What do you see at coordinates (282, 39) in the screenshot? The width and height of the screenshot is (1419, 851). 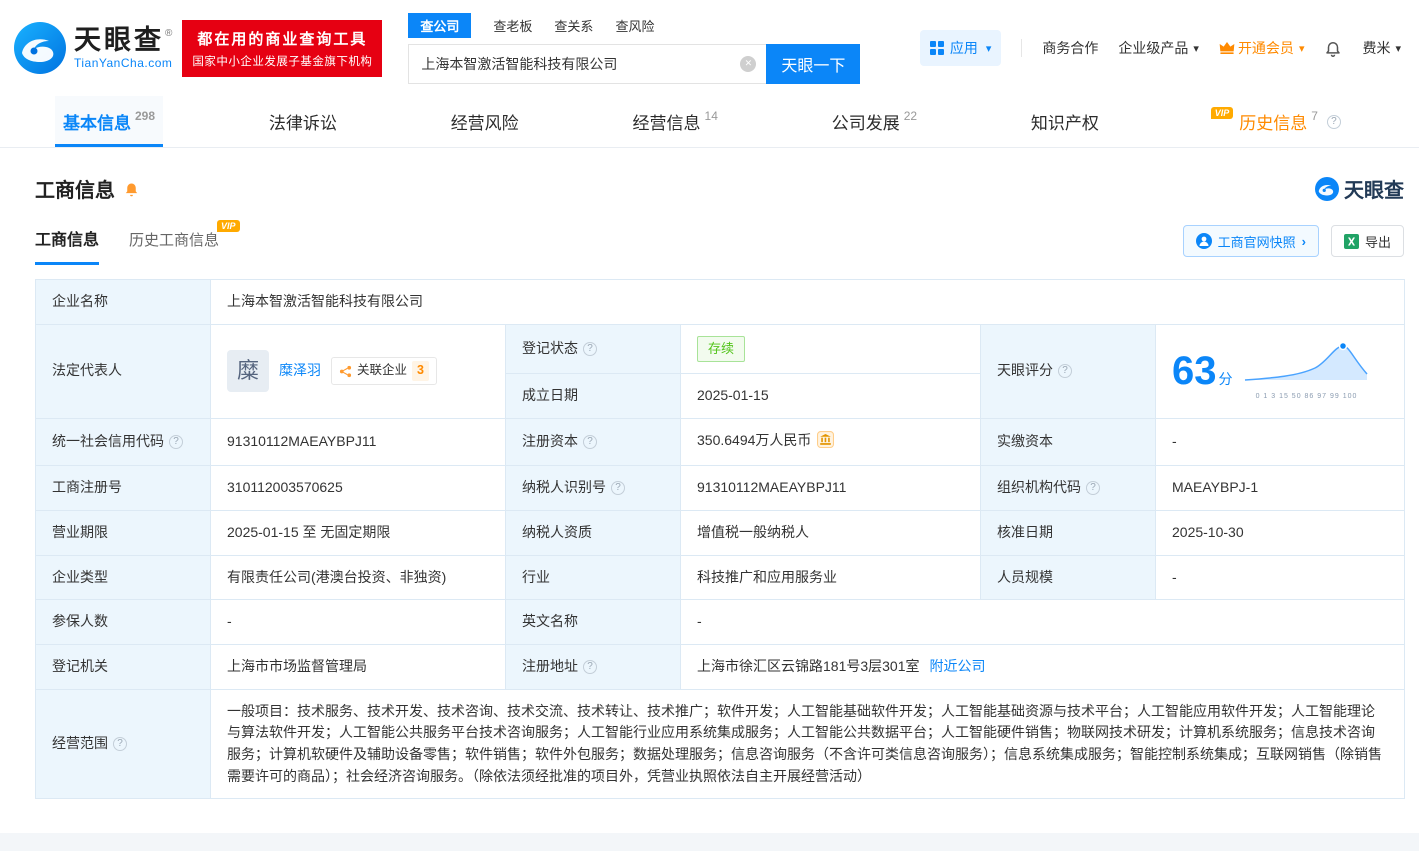 I see `slogan-line1: 都在用的商业查询工具` at bounding box center [282, 39].